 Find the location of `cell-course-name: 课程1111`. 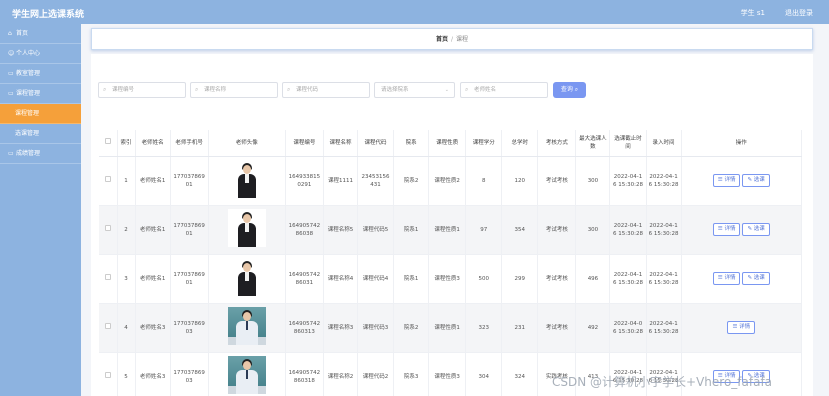

cell-course-name: 课程1111 is located at coordinates (341, 181).